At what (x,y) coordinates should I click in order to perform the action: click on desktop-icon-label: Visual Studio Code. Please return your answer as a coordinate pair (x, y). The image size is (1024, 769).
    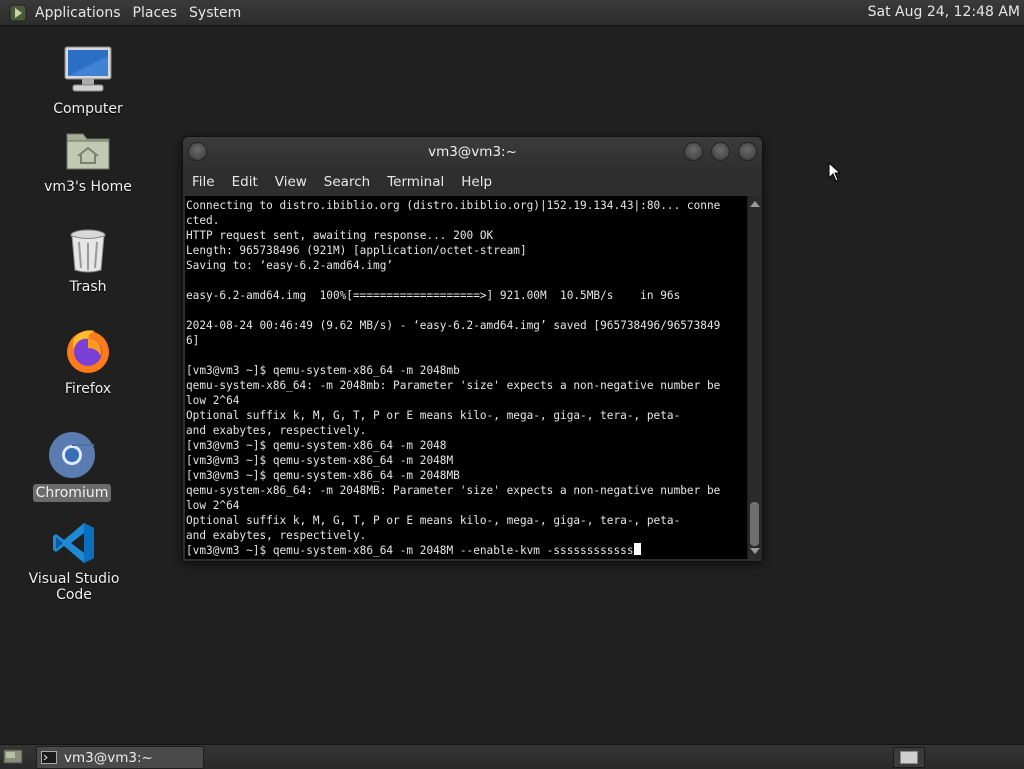
    Looking at the image, I should click on (74, 587).